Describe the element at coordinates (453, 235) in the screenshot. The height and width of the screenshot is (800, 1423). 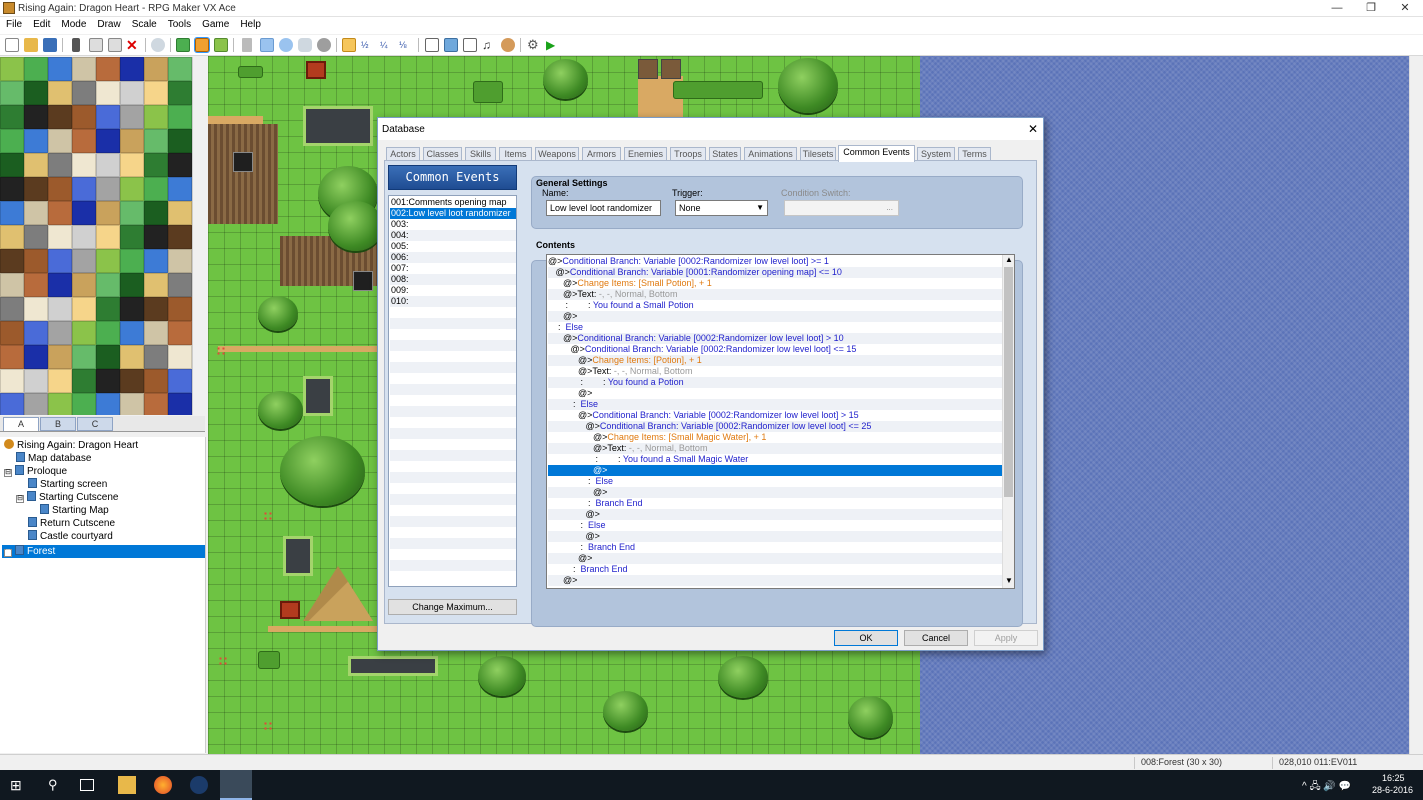
I see `common-event-item: 004:` at that location.